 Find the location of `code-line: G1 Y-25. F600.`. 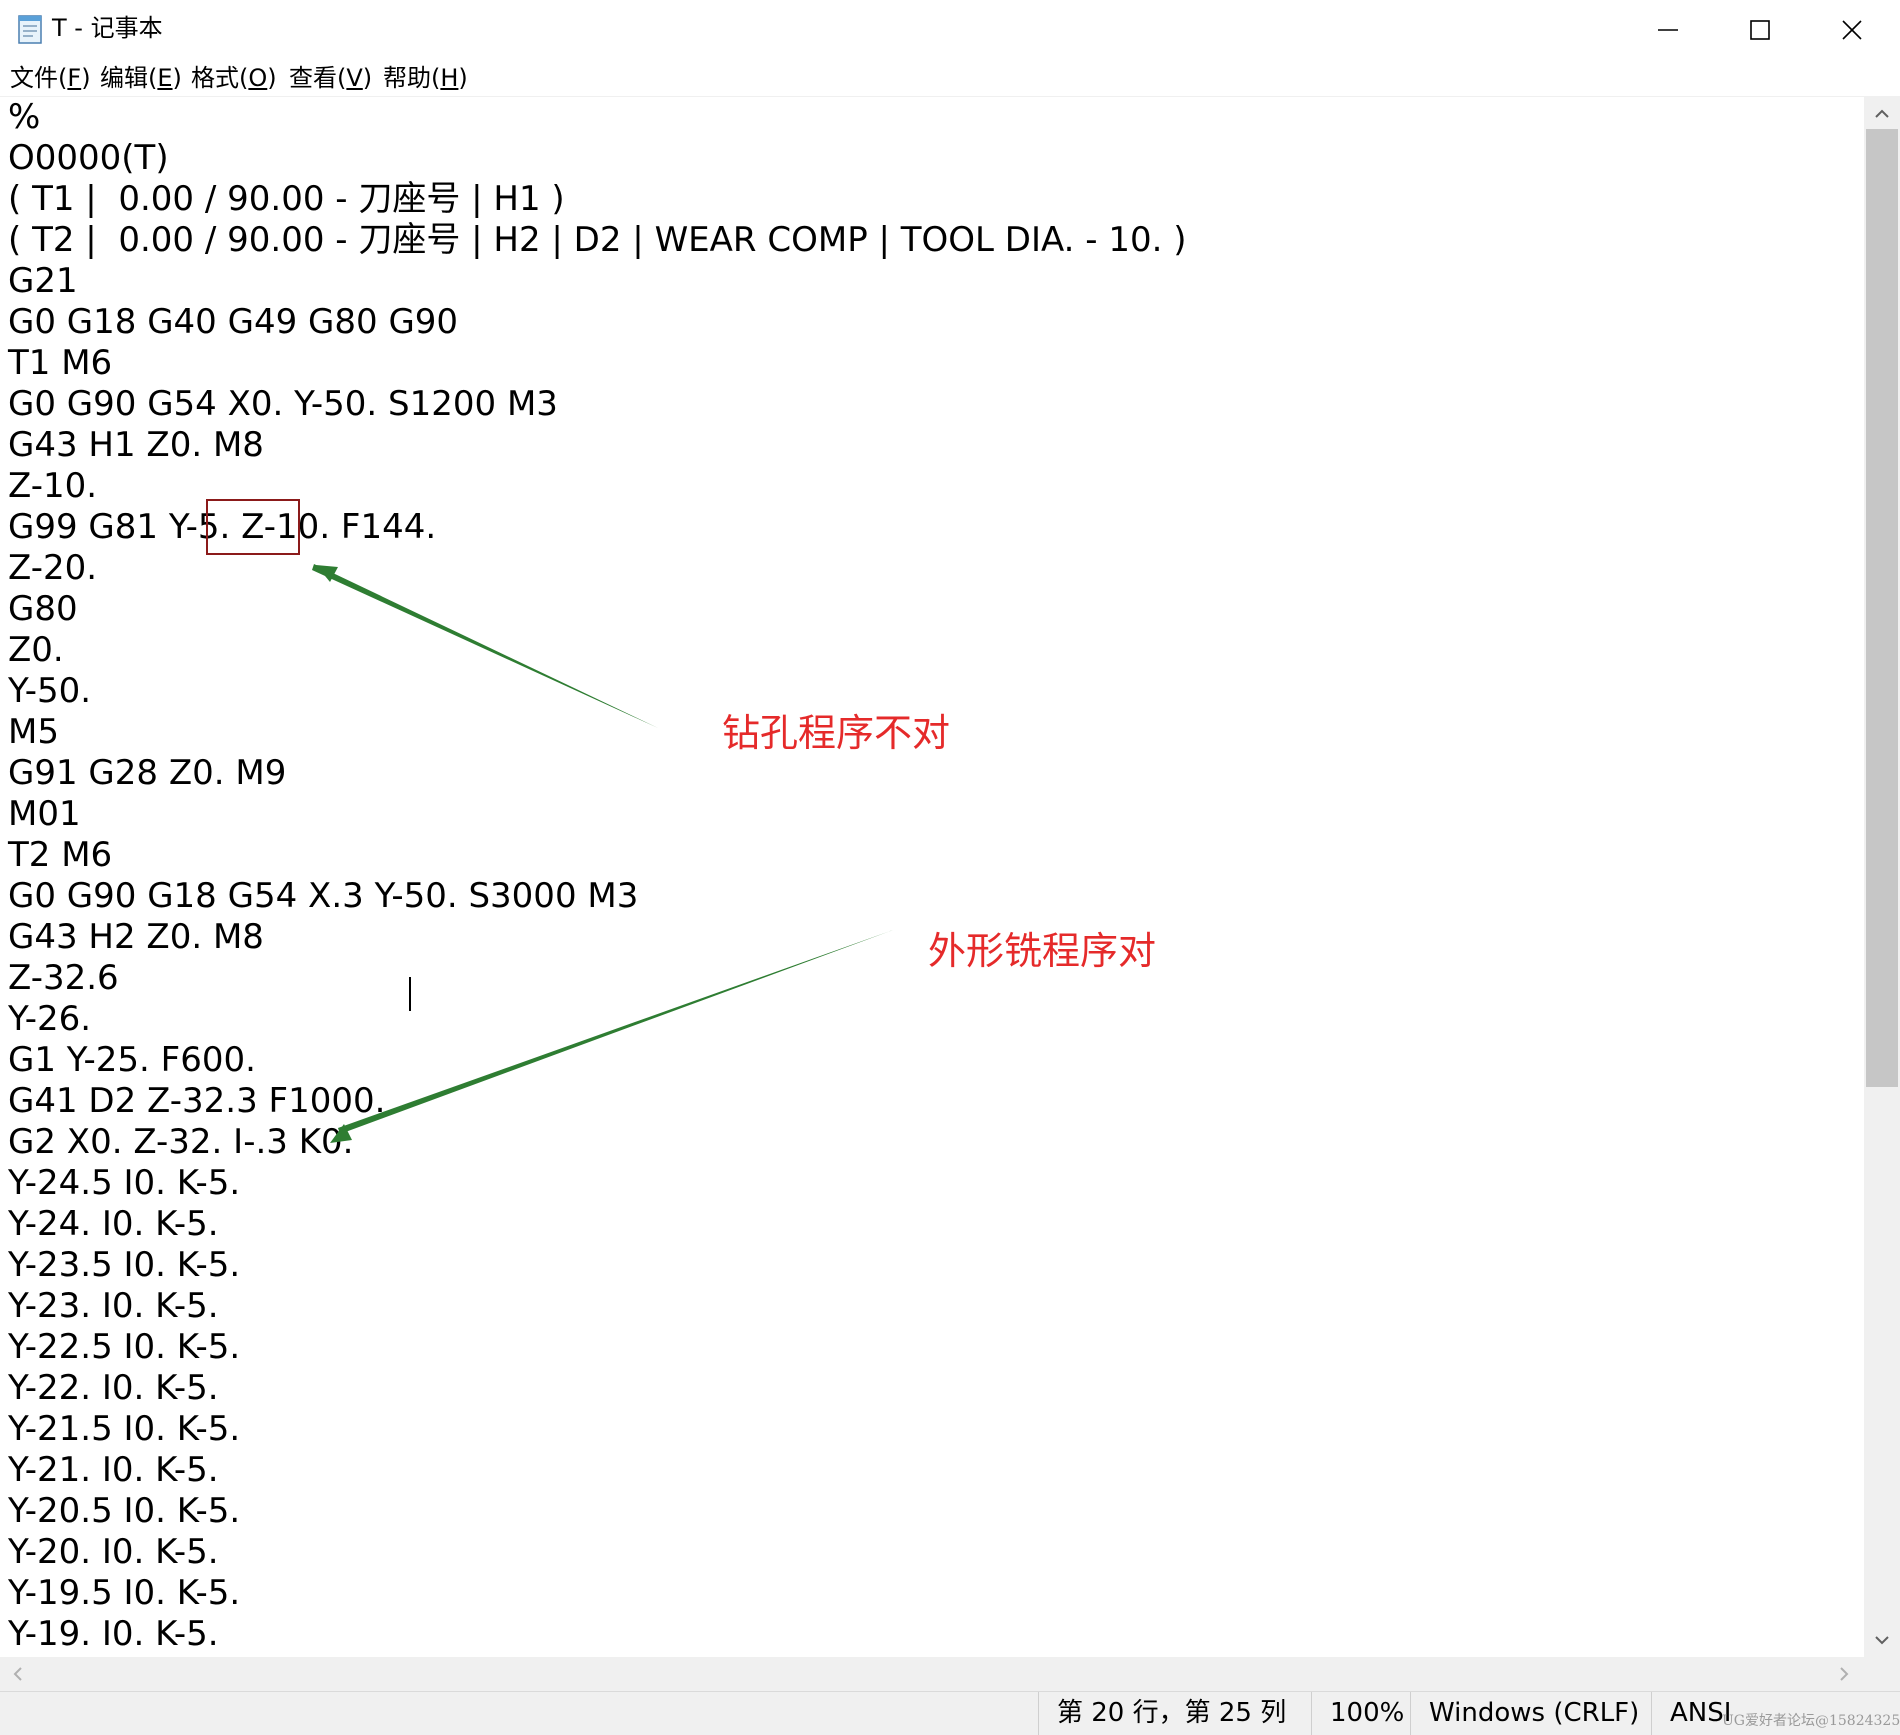

code-line: G1 Y-25. F600. is located at coordinates (132, 1060).